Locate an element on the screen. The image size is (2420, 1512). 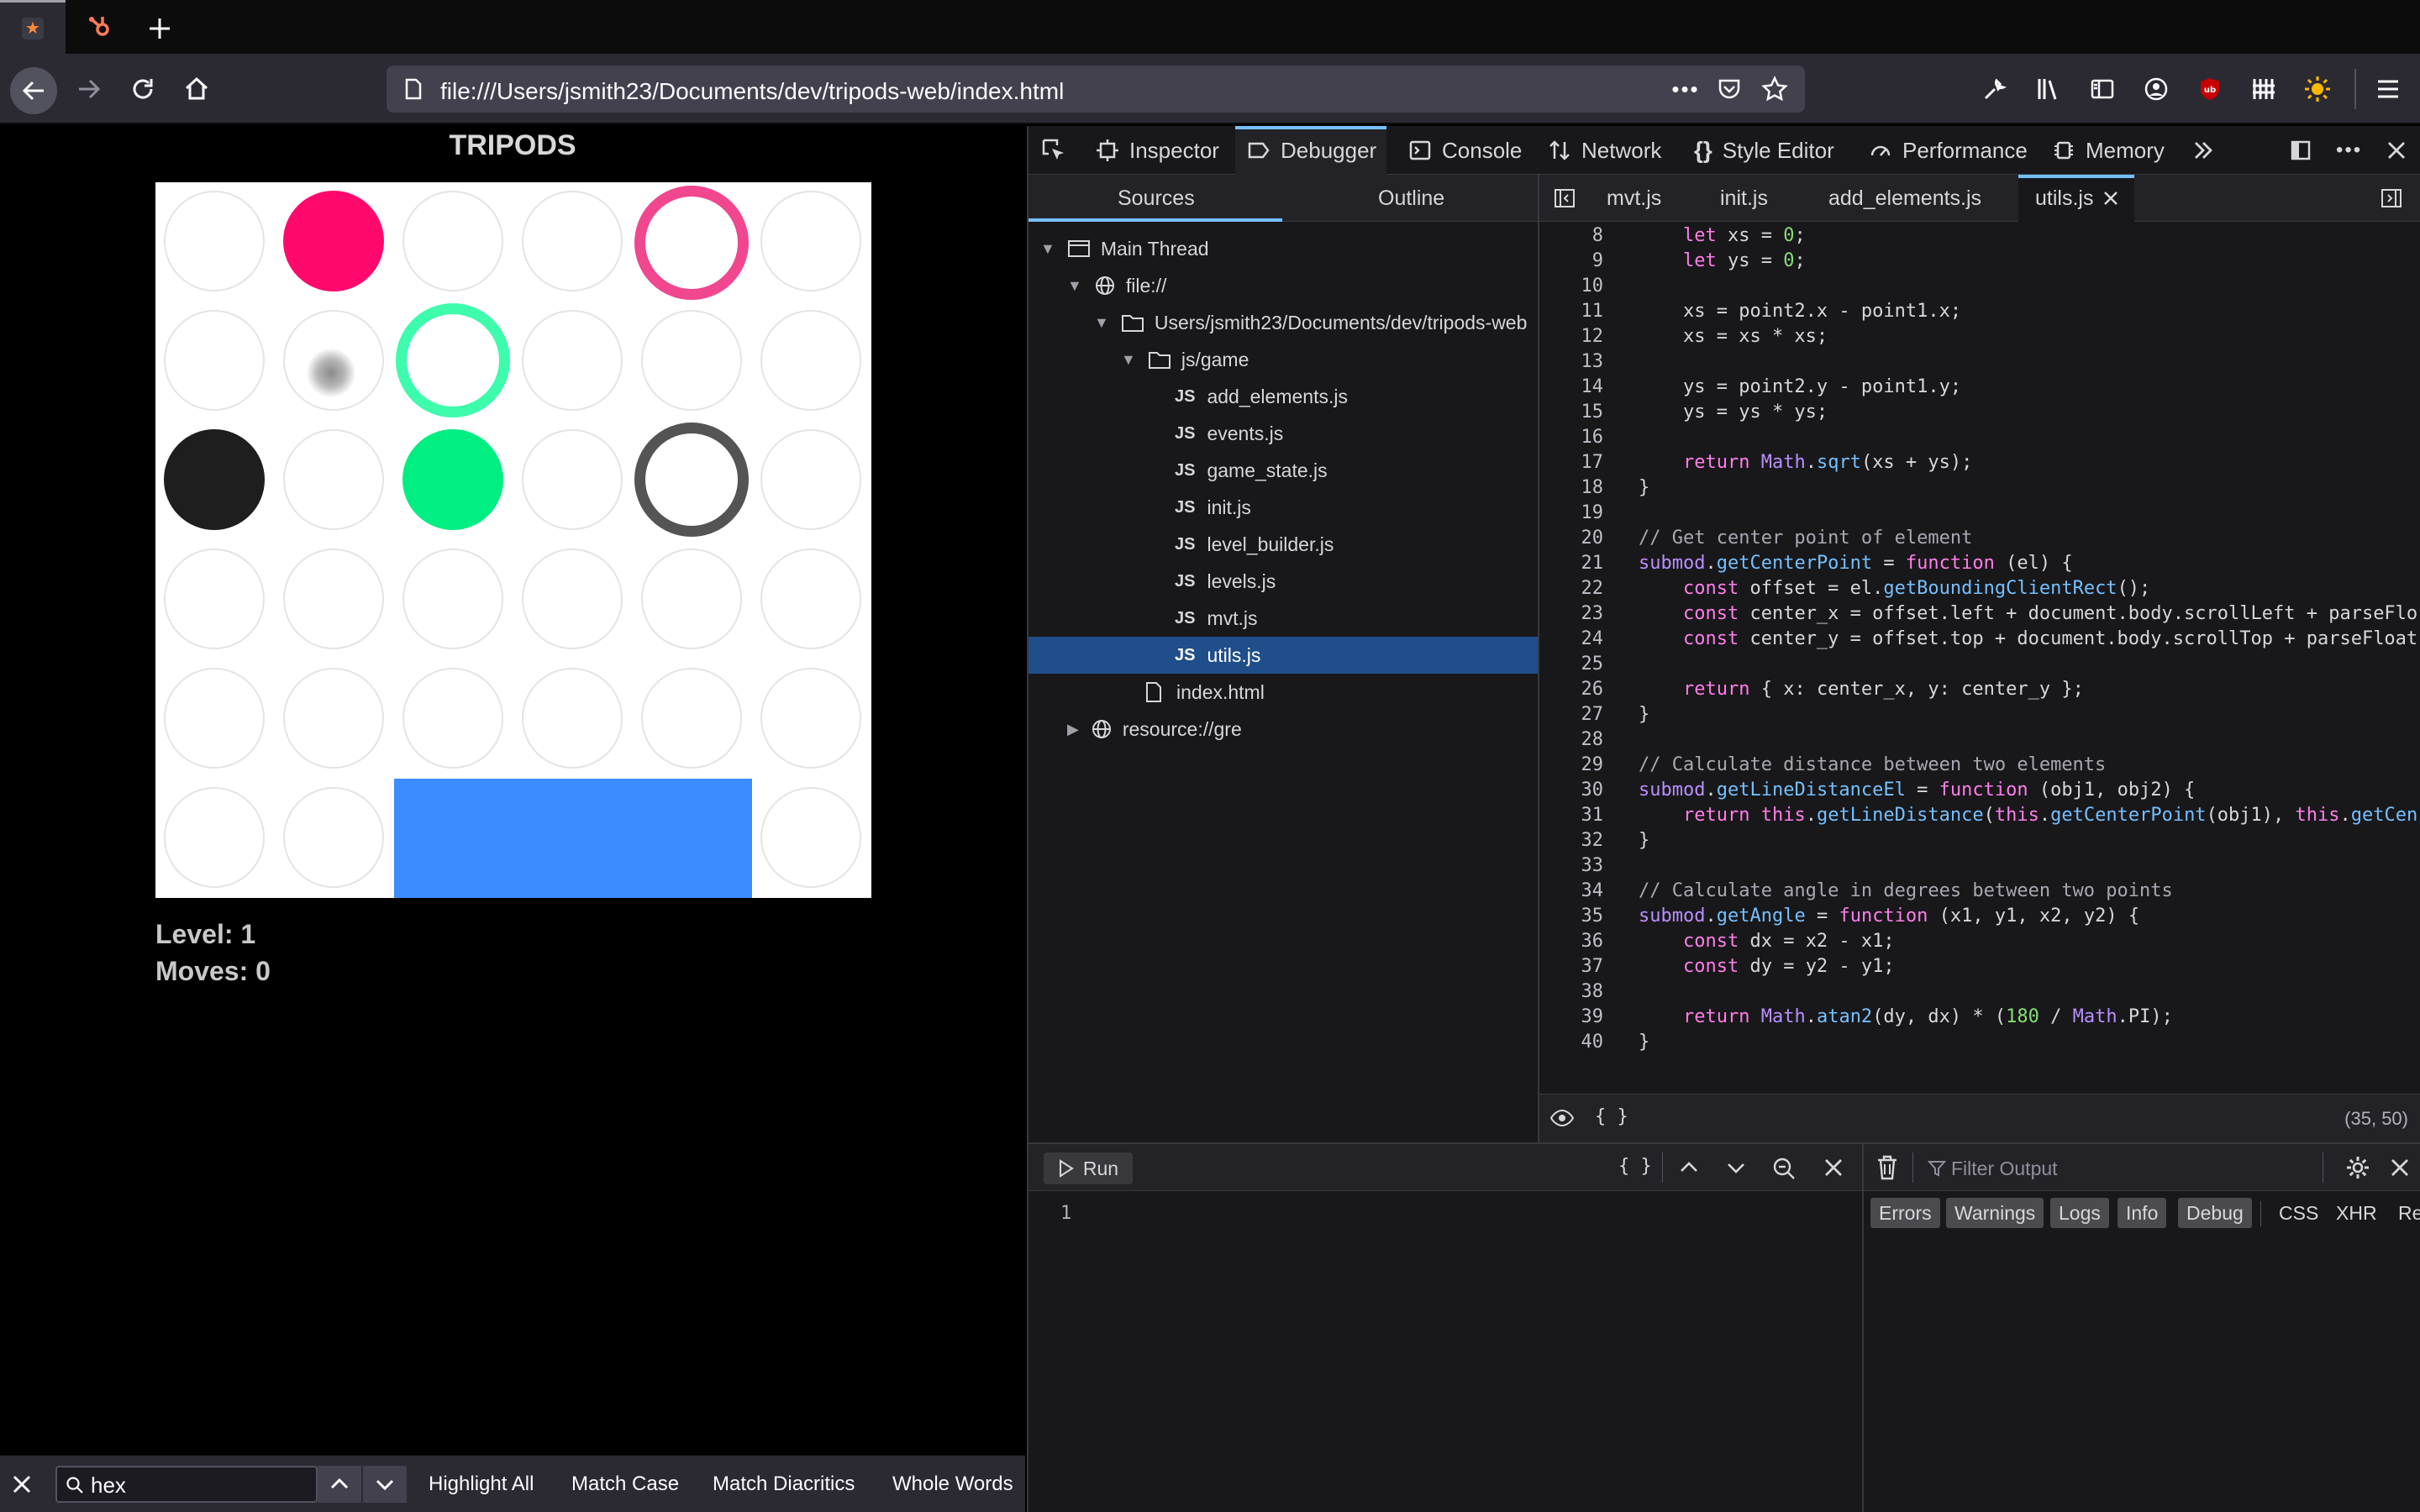
line-number: 13 is located at coordinates (1571, 362).